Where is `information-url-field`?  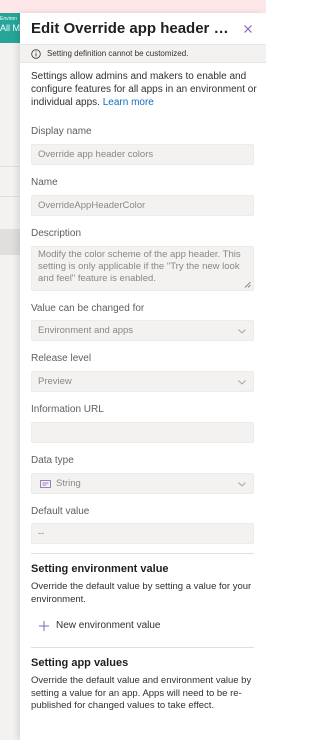 information-url-field is located at coordinates (142, 432).